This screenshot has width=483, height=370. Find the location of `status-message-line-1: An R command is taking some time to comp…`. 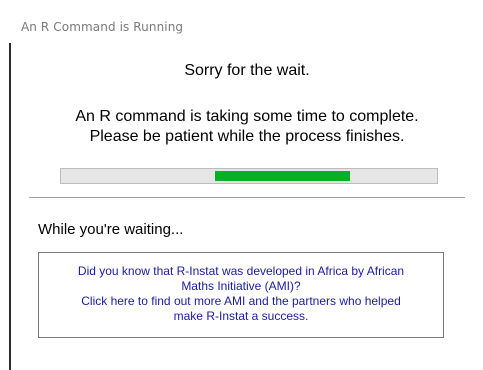

status-message-line-1: An R command is taking some time to comp… is located at coordinates (247, 116).